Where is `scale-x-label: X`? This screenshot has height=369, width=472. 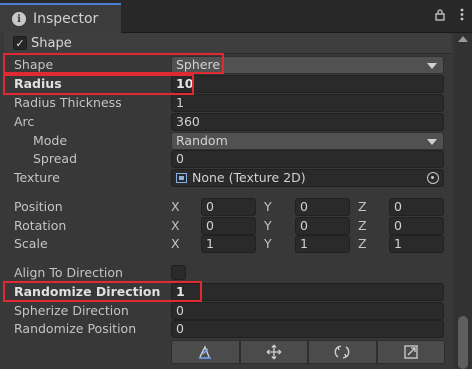
scale-x-label: X is located at coordinates (175, 243).